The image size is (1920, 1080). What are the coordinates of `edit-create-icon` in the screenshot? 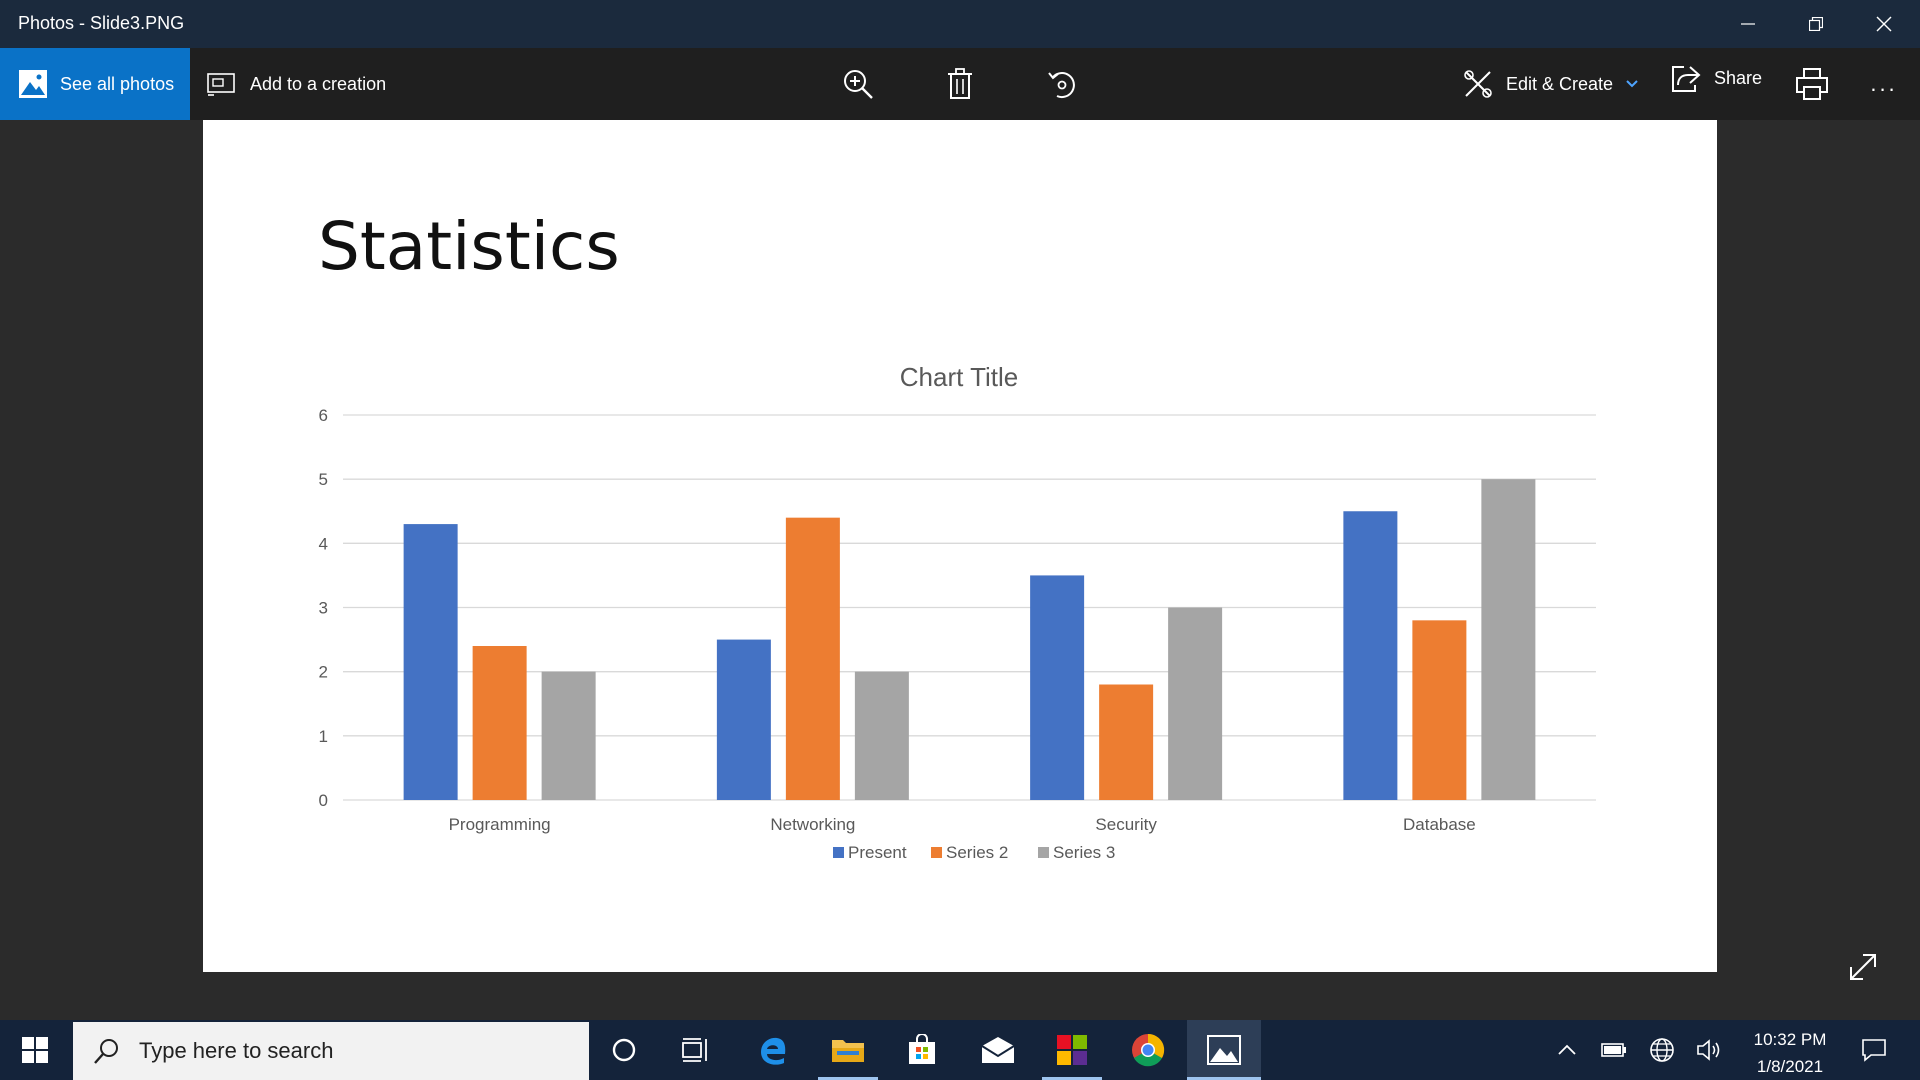 It's located at (1478, 84).